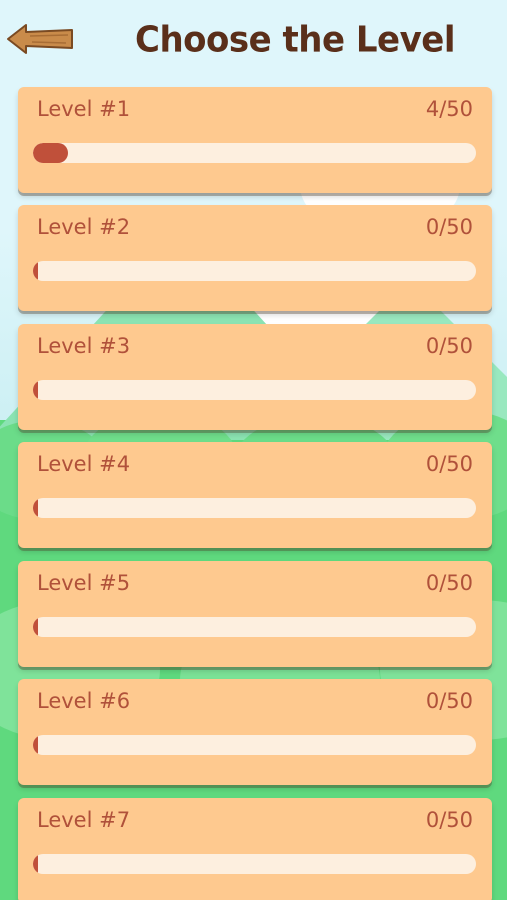 Image resolution: width=507 pixels, height=900 pixels. Describe the element at coordinates (255, 377) in the screenshot. I see `level-card-3: Level #3 0/50` at that location.